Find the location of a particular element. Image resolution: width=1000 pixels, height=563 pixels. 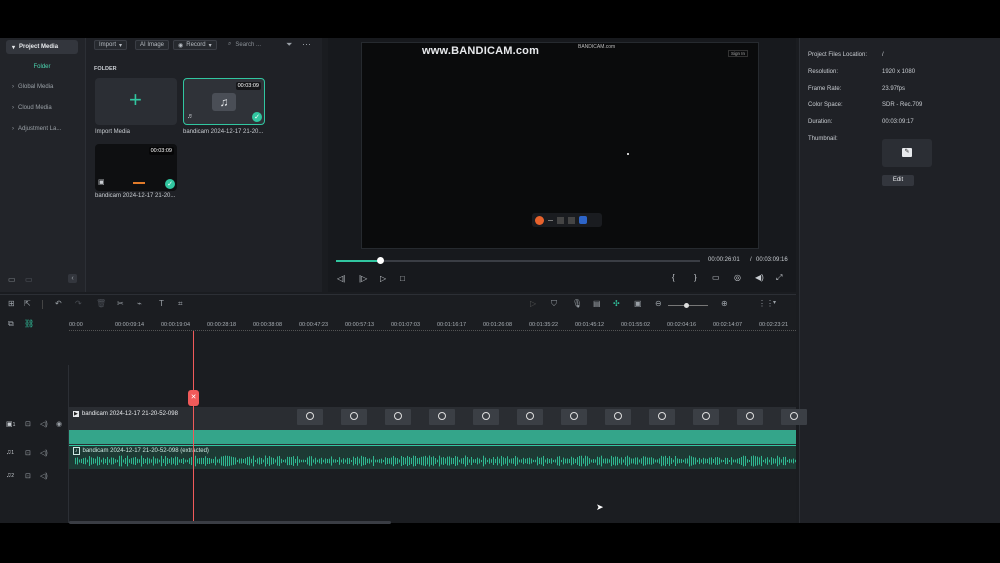

zoom-slider is located at coordinates (688, 305).